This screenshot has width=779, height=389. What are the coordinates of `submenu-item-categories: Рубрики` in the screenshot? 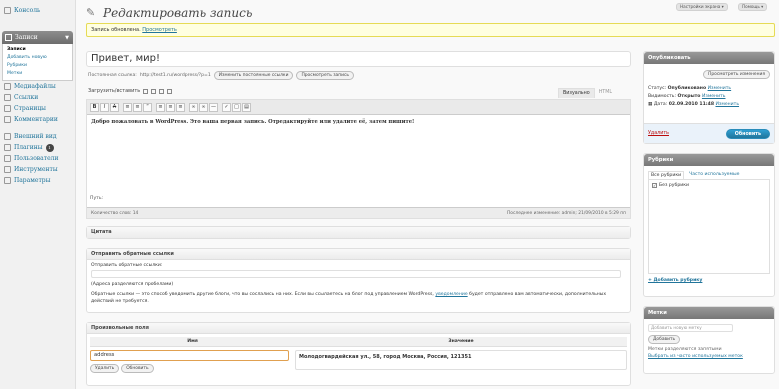 It's located at (39, 66).